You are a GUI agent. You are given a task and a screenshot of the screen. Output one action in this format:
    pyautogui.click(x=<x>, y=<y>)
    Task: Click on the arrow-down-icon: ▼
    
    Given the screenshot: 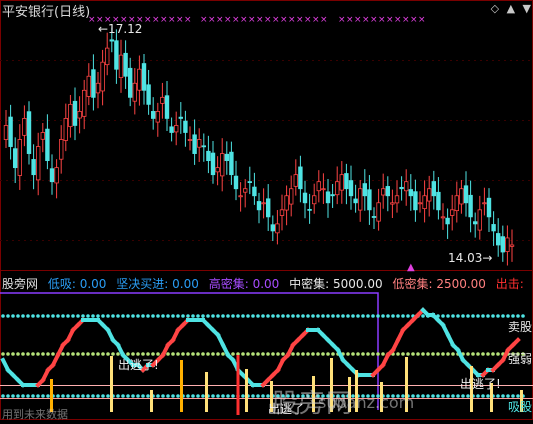 What is the action you would take?
    pyautogui.click(x=527, y=8)
    